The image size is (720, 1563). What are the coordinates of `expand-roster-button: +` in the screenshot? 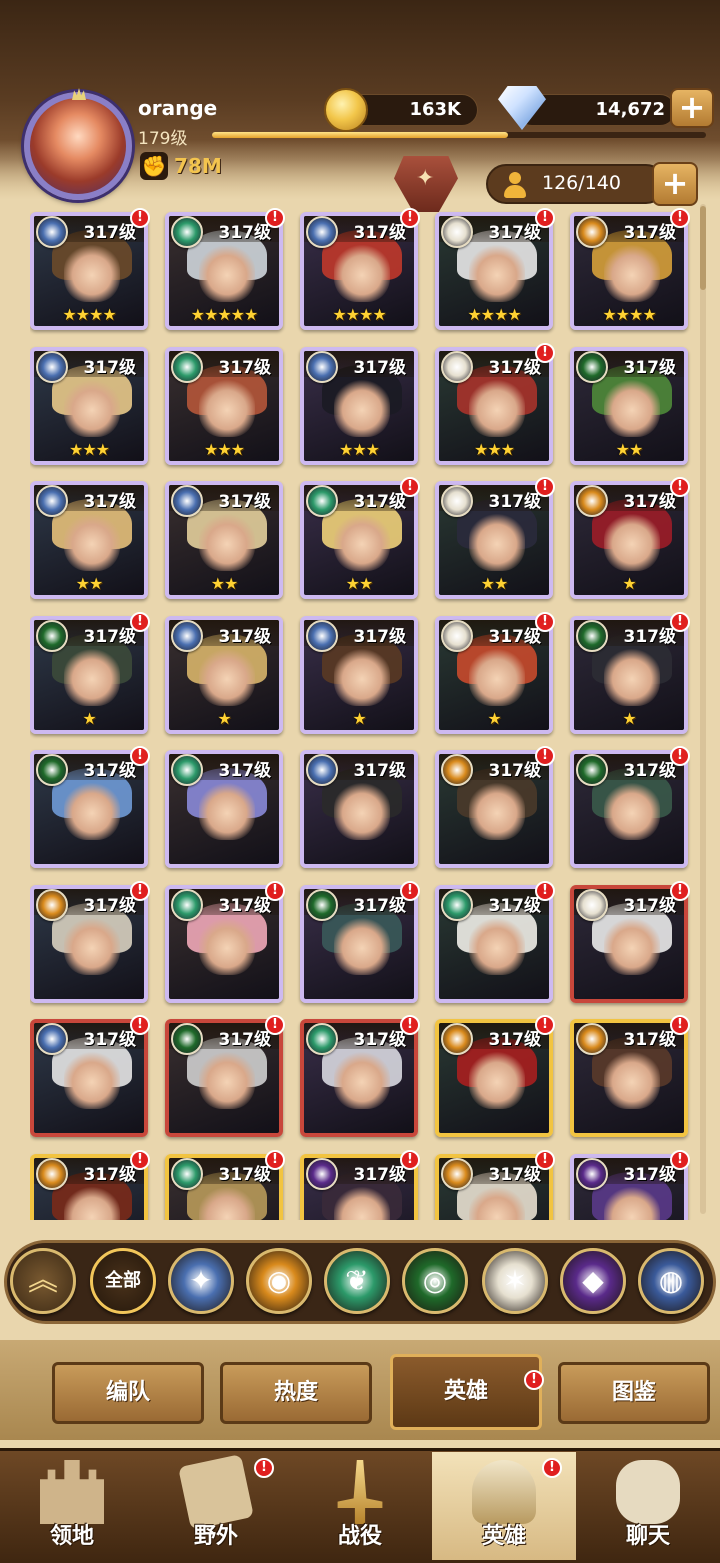 It's located at (675, 184).